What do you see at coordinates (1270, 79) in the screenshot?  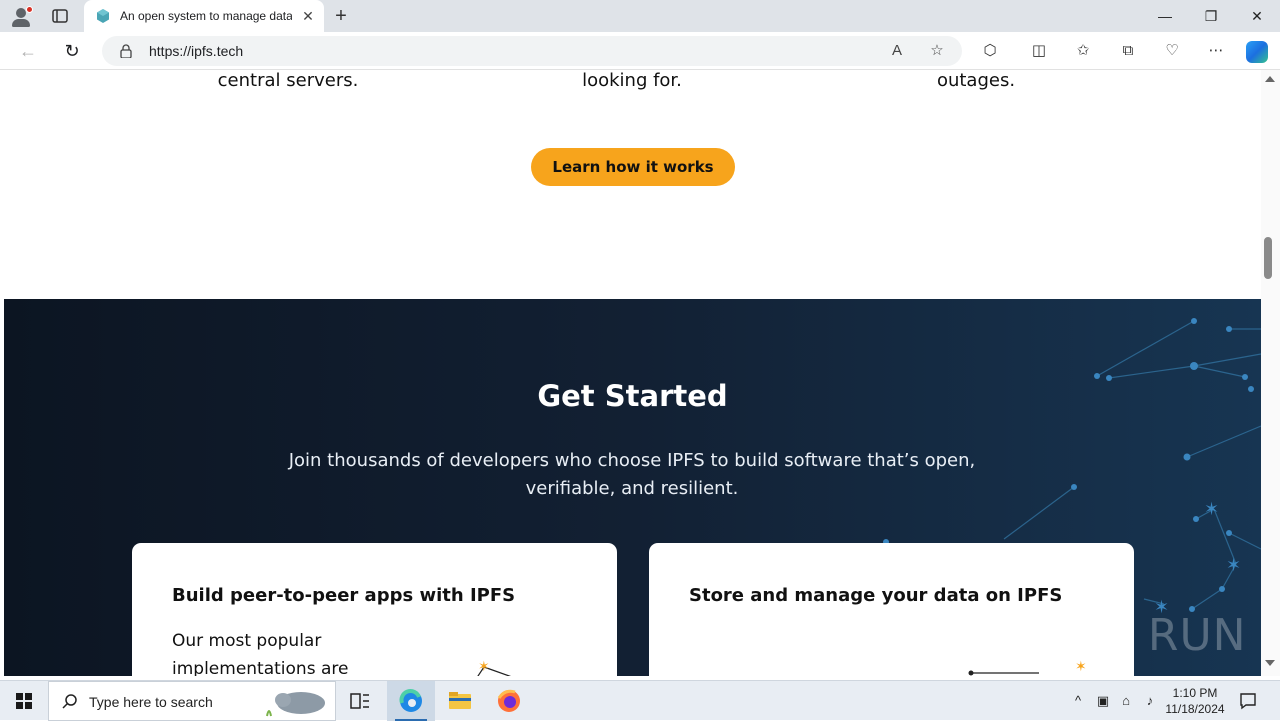 I see `scroll-up-icon` at bounding box center [1270, 79].